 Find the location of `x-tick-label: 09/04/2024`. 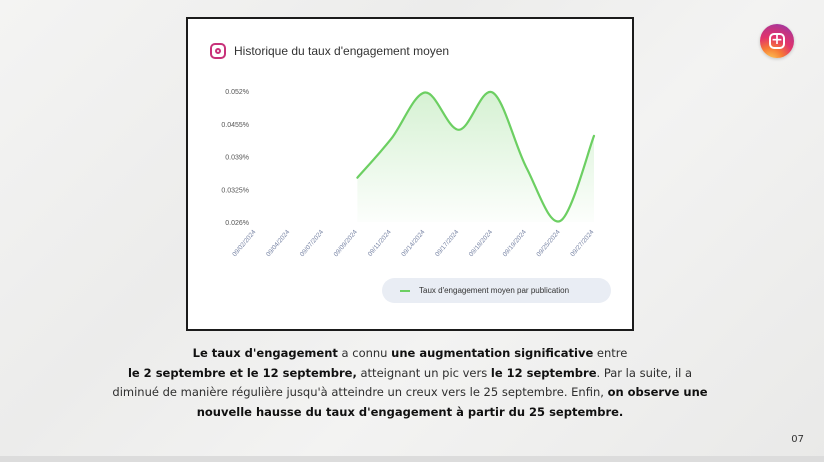

x-tick-label: 09/04/2024 is located at coordinates (278, 244).